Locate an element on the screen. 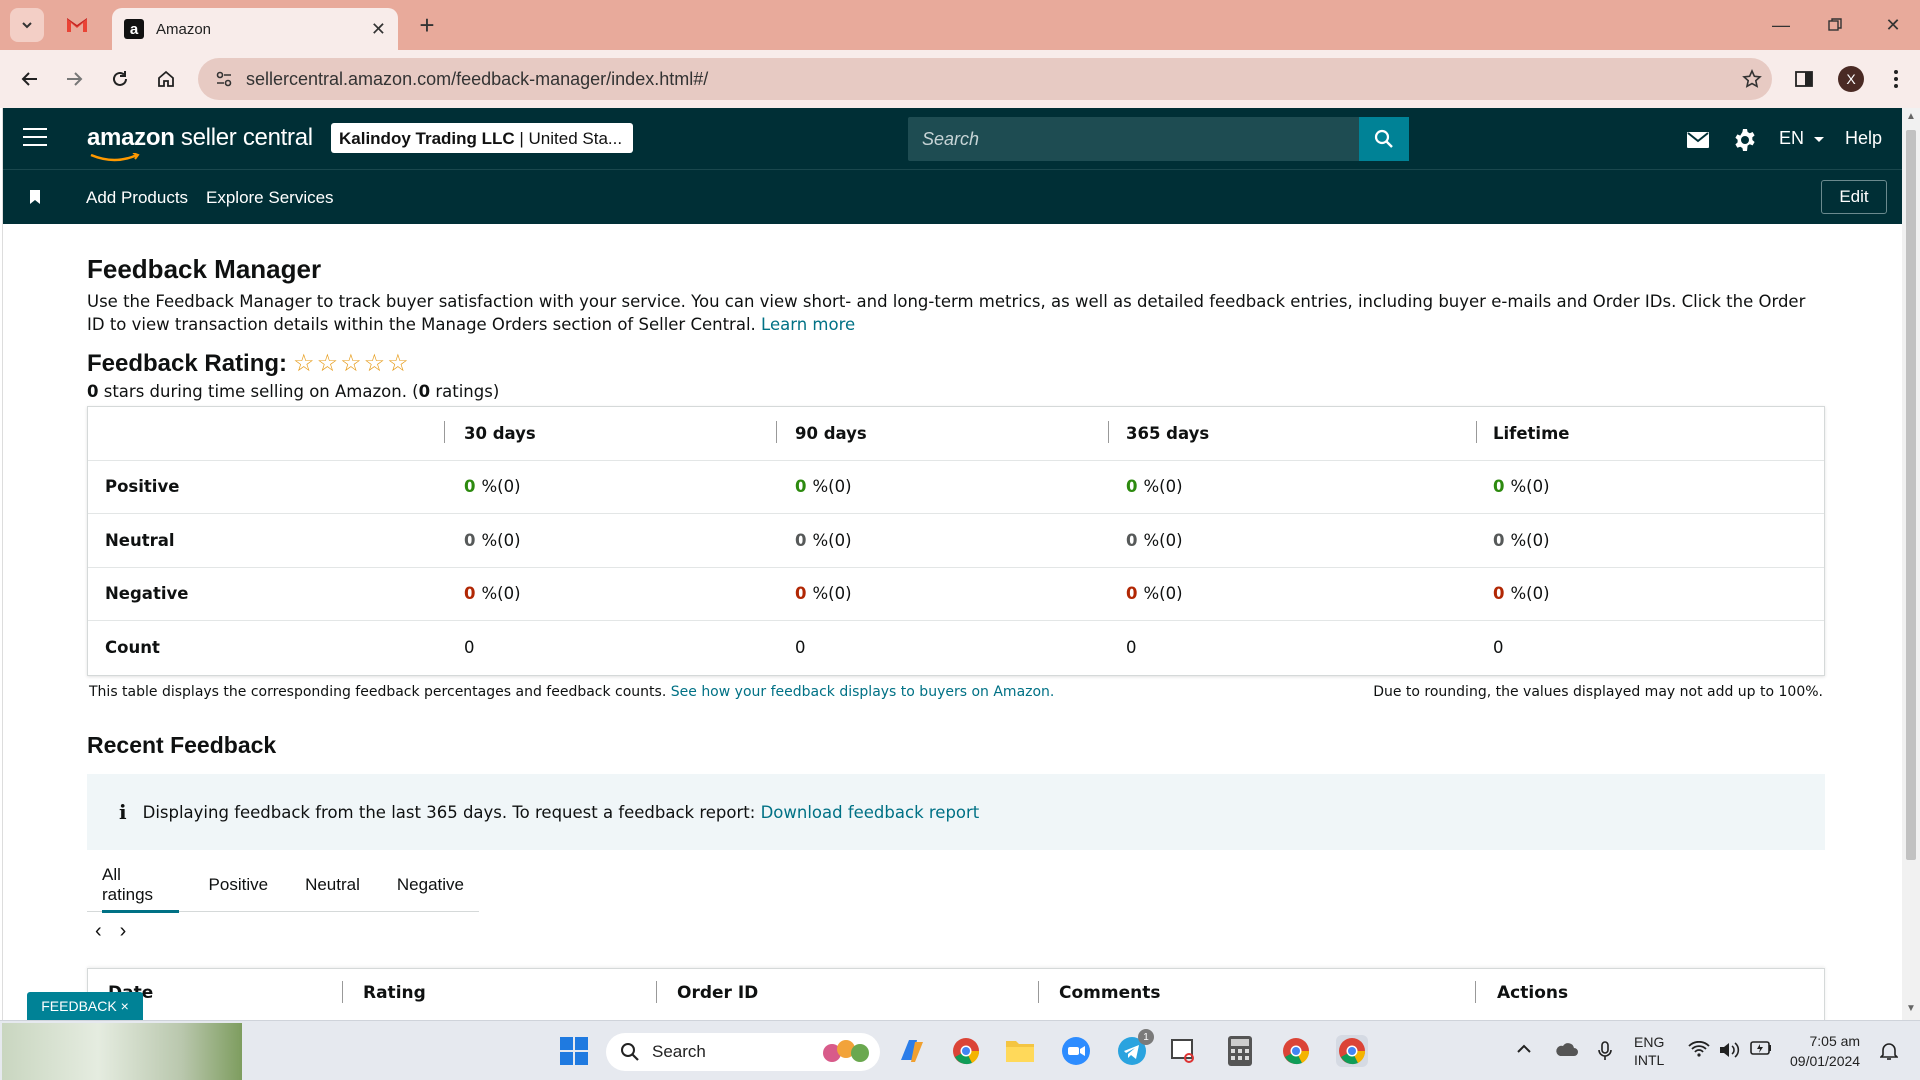 The image size is (1920, 1080). scroll-down-icon: ▼ is located at coordinates (1911, 1009).